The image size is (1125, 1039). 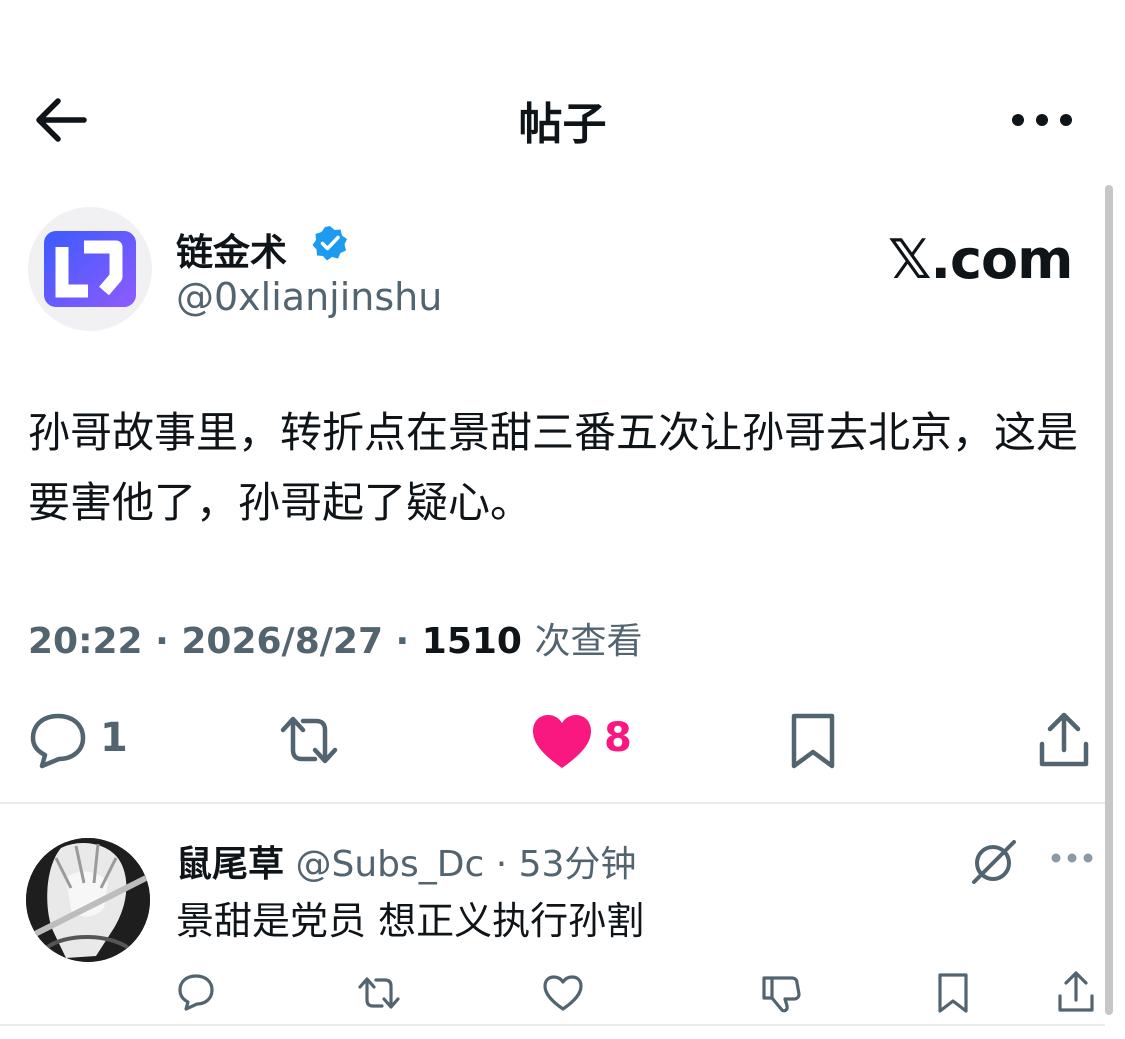 What do you see at coordinates (618, 738) in the screenshot?
I see `like-count: 8` at bounding box center [618, 738].